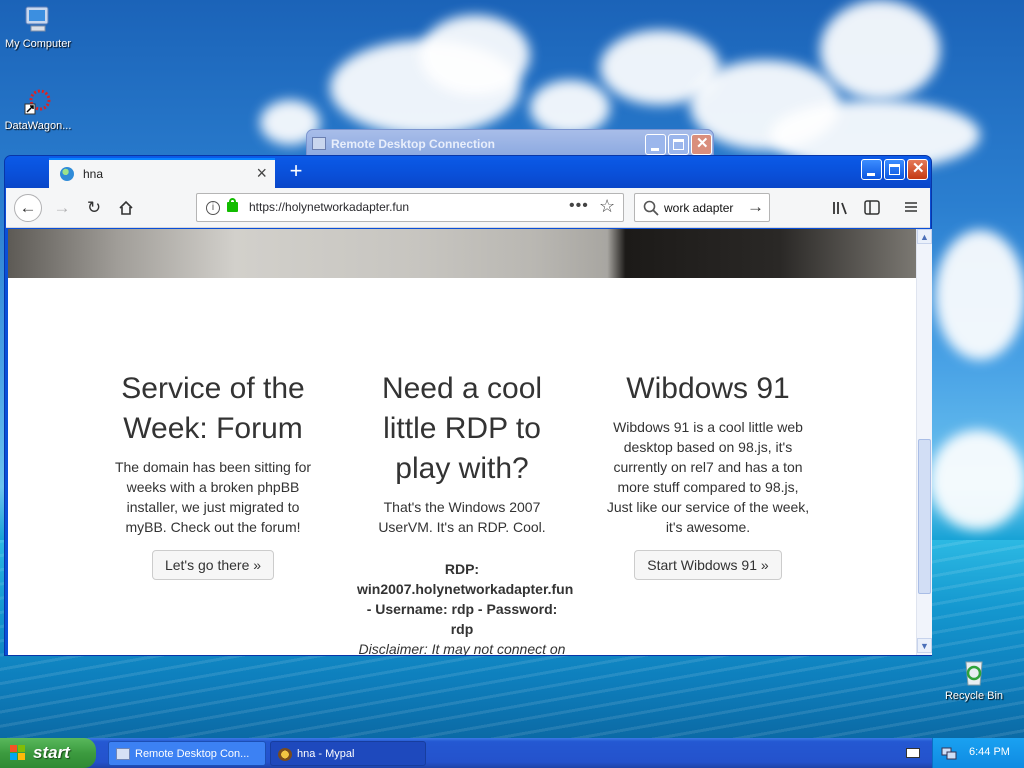  I want to click on reload-icon: ↻, so click(94, 207).